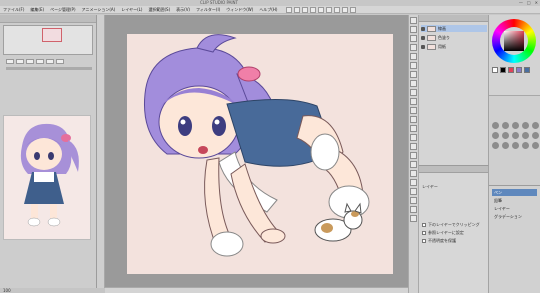  Describe the element at coordinates (413, 65) in the screenshot. I see `auto-select-tool-icon` at that location.